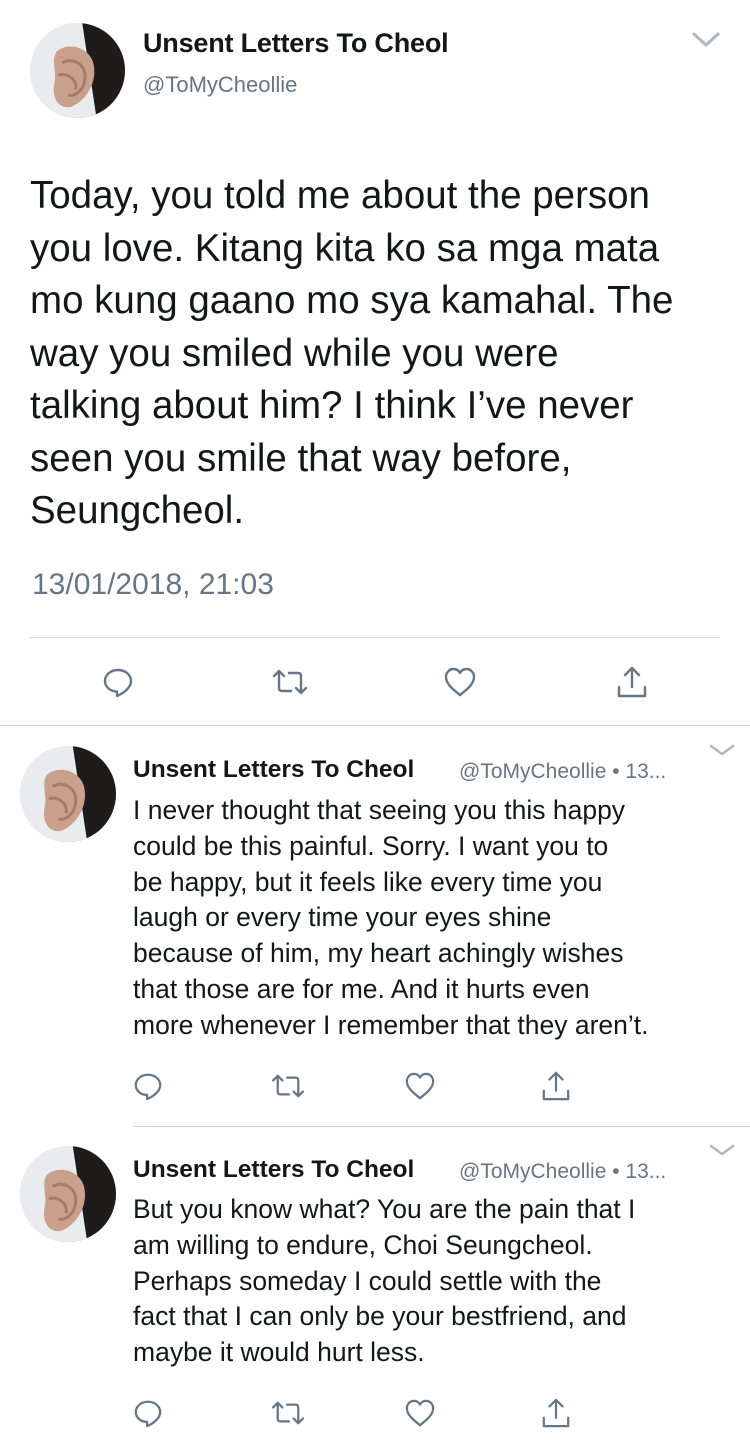  Describe the element at coordinates (363, 1244) in the screenshot. I see `tweet-text-line: am willing to endure, Choi Seungcheol.` at that location.